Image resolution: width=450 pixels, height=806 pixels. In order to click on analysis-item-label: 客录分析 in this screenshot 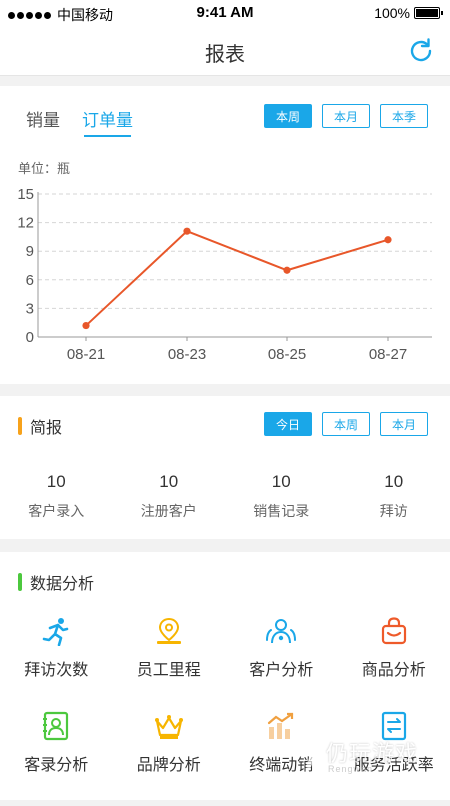, I will do `click(56, 763)`.